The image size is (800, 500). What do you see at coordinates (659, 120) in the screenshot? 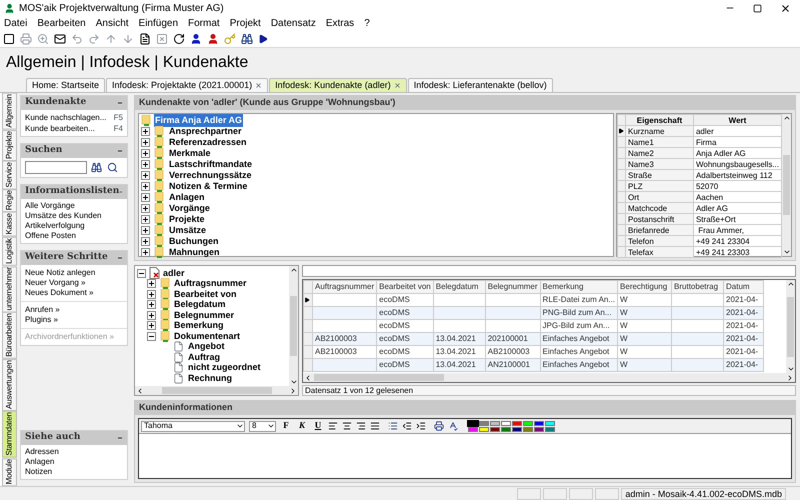
I see `column-header: Eigenschaft` at bounding box center [659, 120].